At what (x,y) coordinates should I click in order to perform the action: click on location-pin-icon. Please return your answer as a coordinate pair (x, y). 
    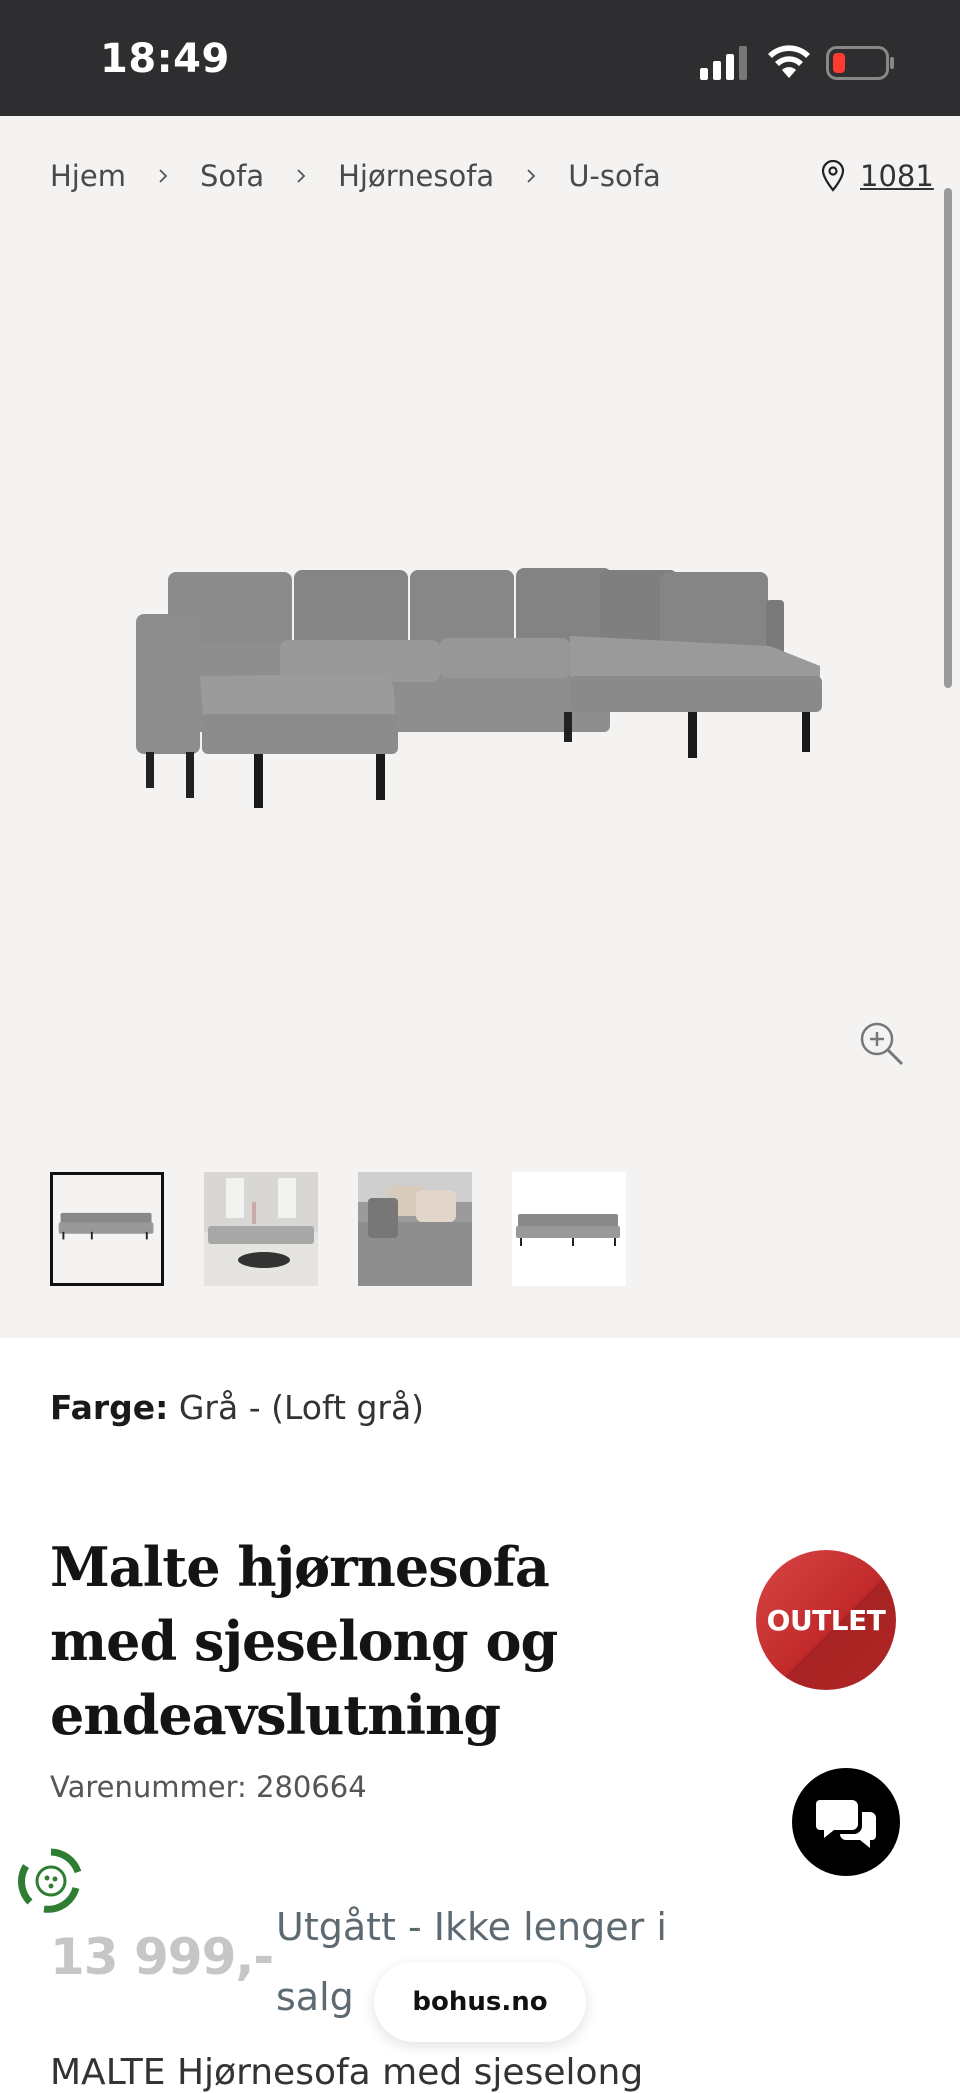
    Looking at the image, I should click on (833, 176).